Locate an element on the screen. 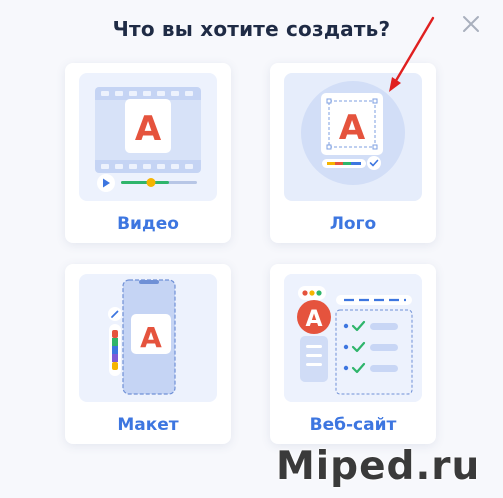 This screenshot has width=503, height=498. close-button is located at coordinates (471, 24).